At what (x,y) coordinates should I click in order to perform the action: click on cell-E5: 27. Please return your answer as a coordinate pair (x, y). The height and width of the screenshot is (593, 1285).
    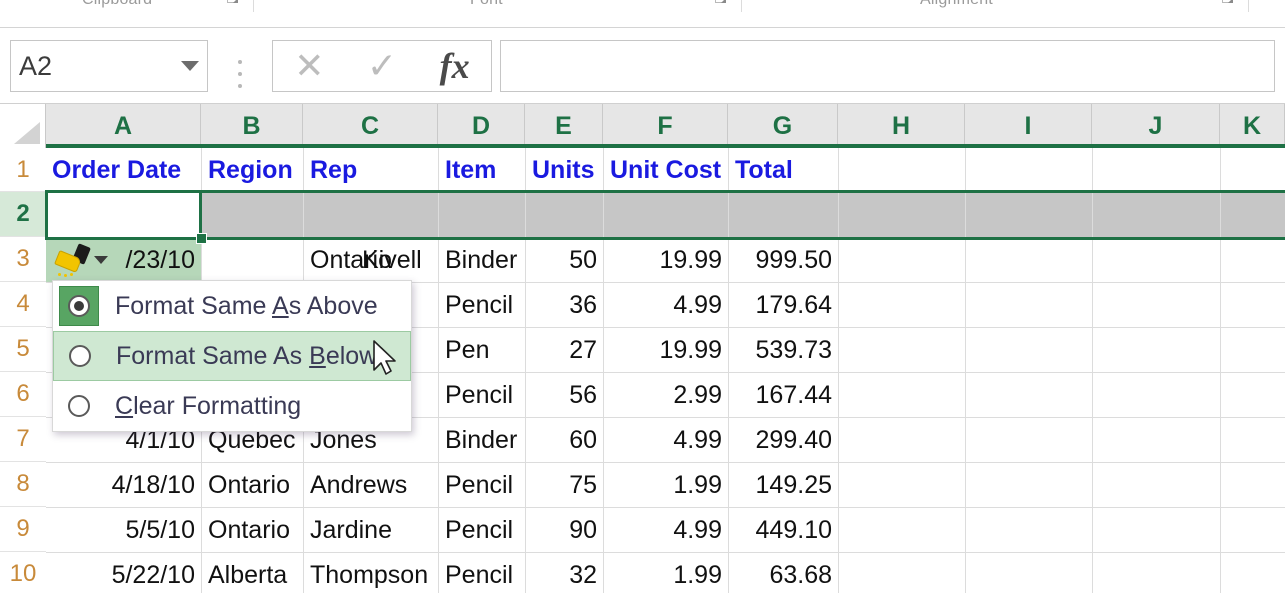
    Looking at the image, I should click on (564, 350).